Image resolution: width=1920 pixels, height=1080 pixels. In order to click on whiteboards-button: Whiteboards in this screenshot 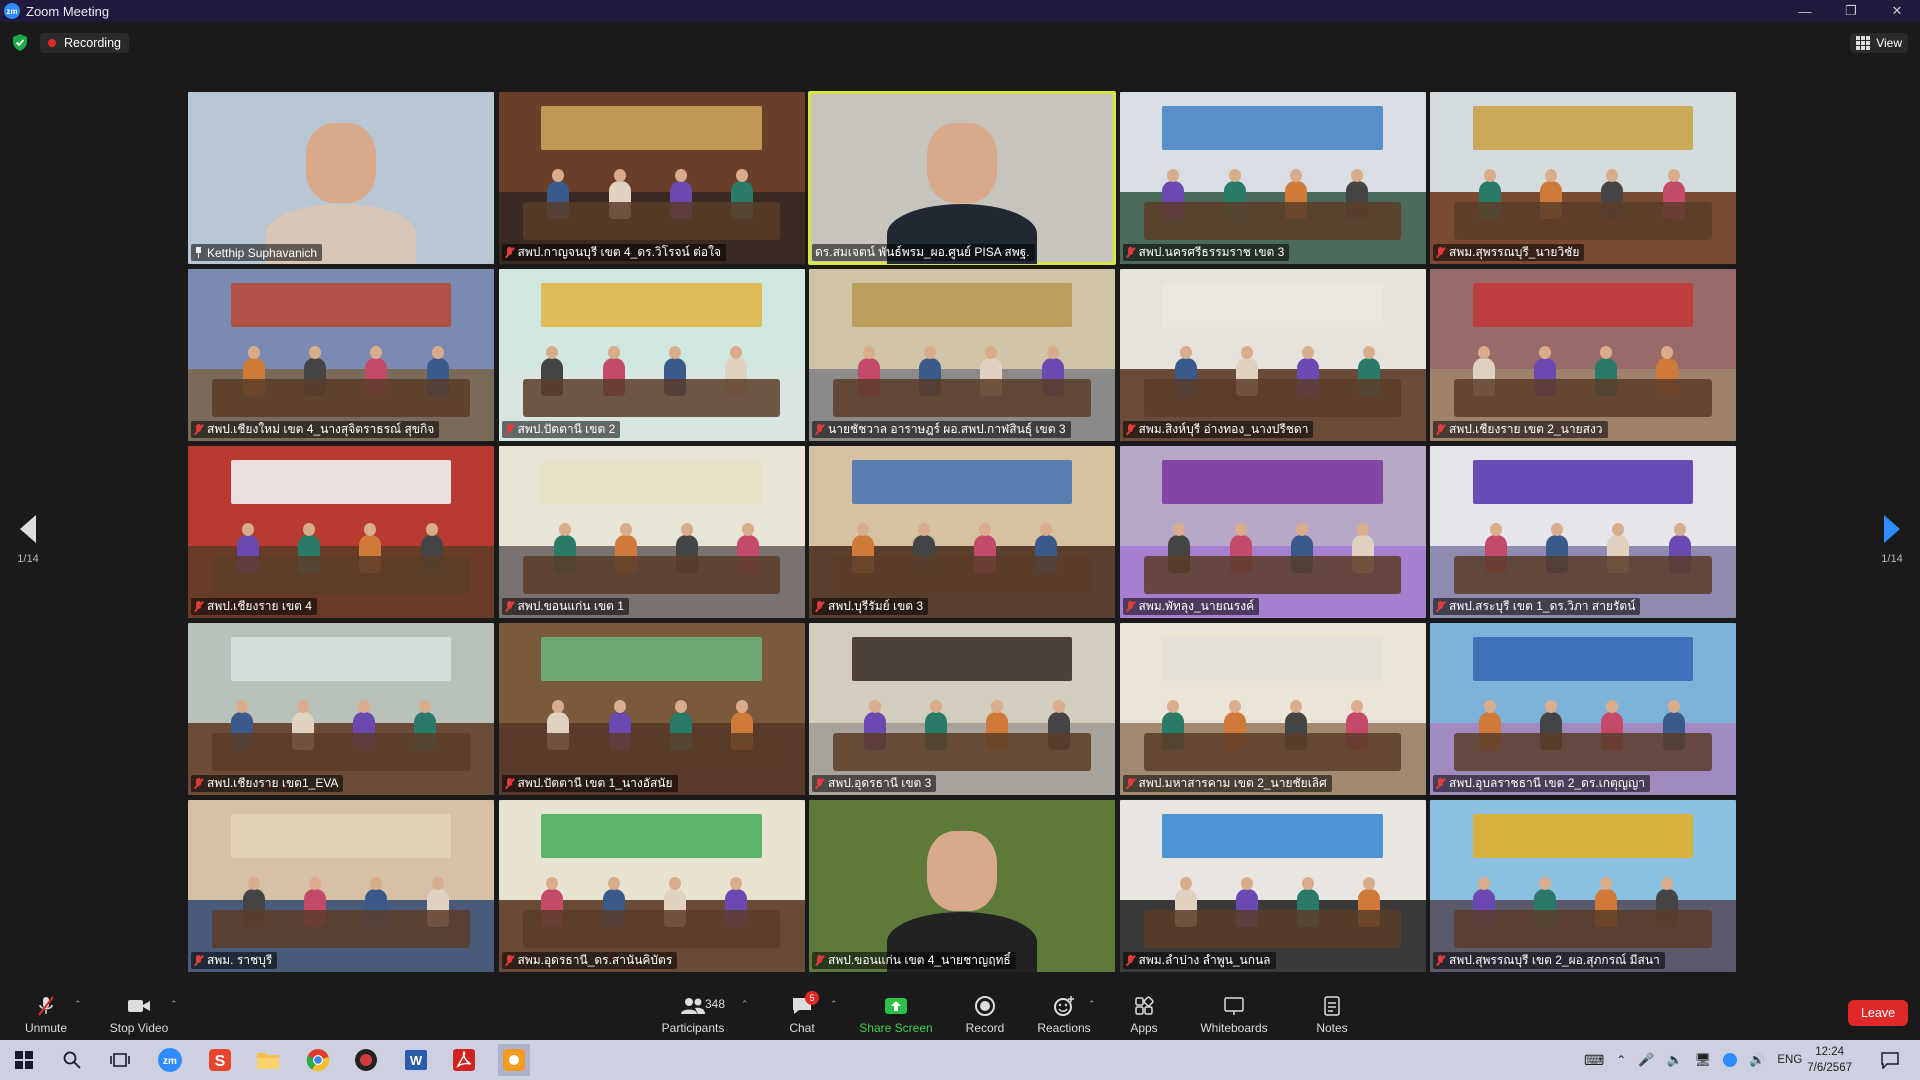, I will do `click(1234, 1014)`.